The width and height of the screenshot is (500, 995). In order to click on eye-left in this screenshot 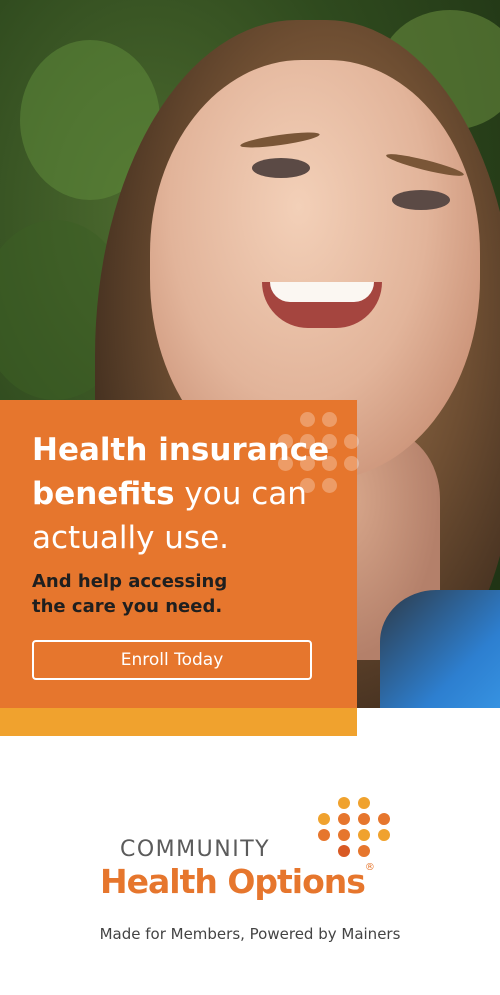, I will do `click(281, 168)`.